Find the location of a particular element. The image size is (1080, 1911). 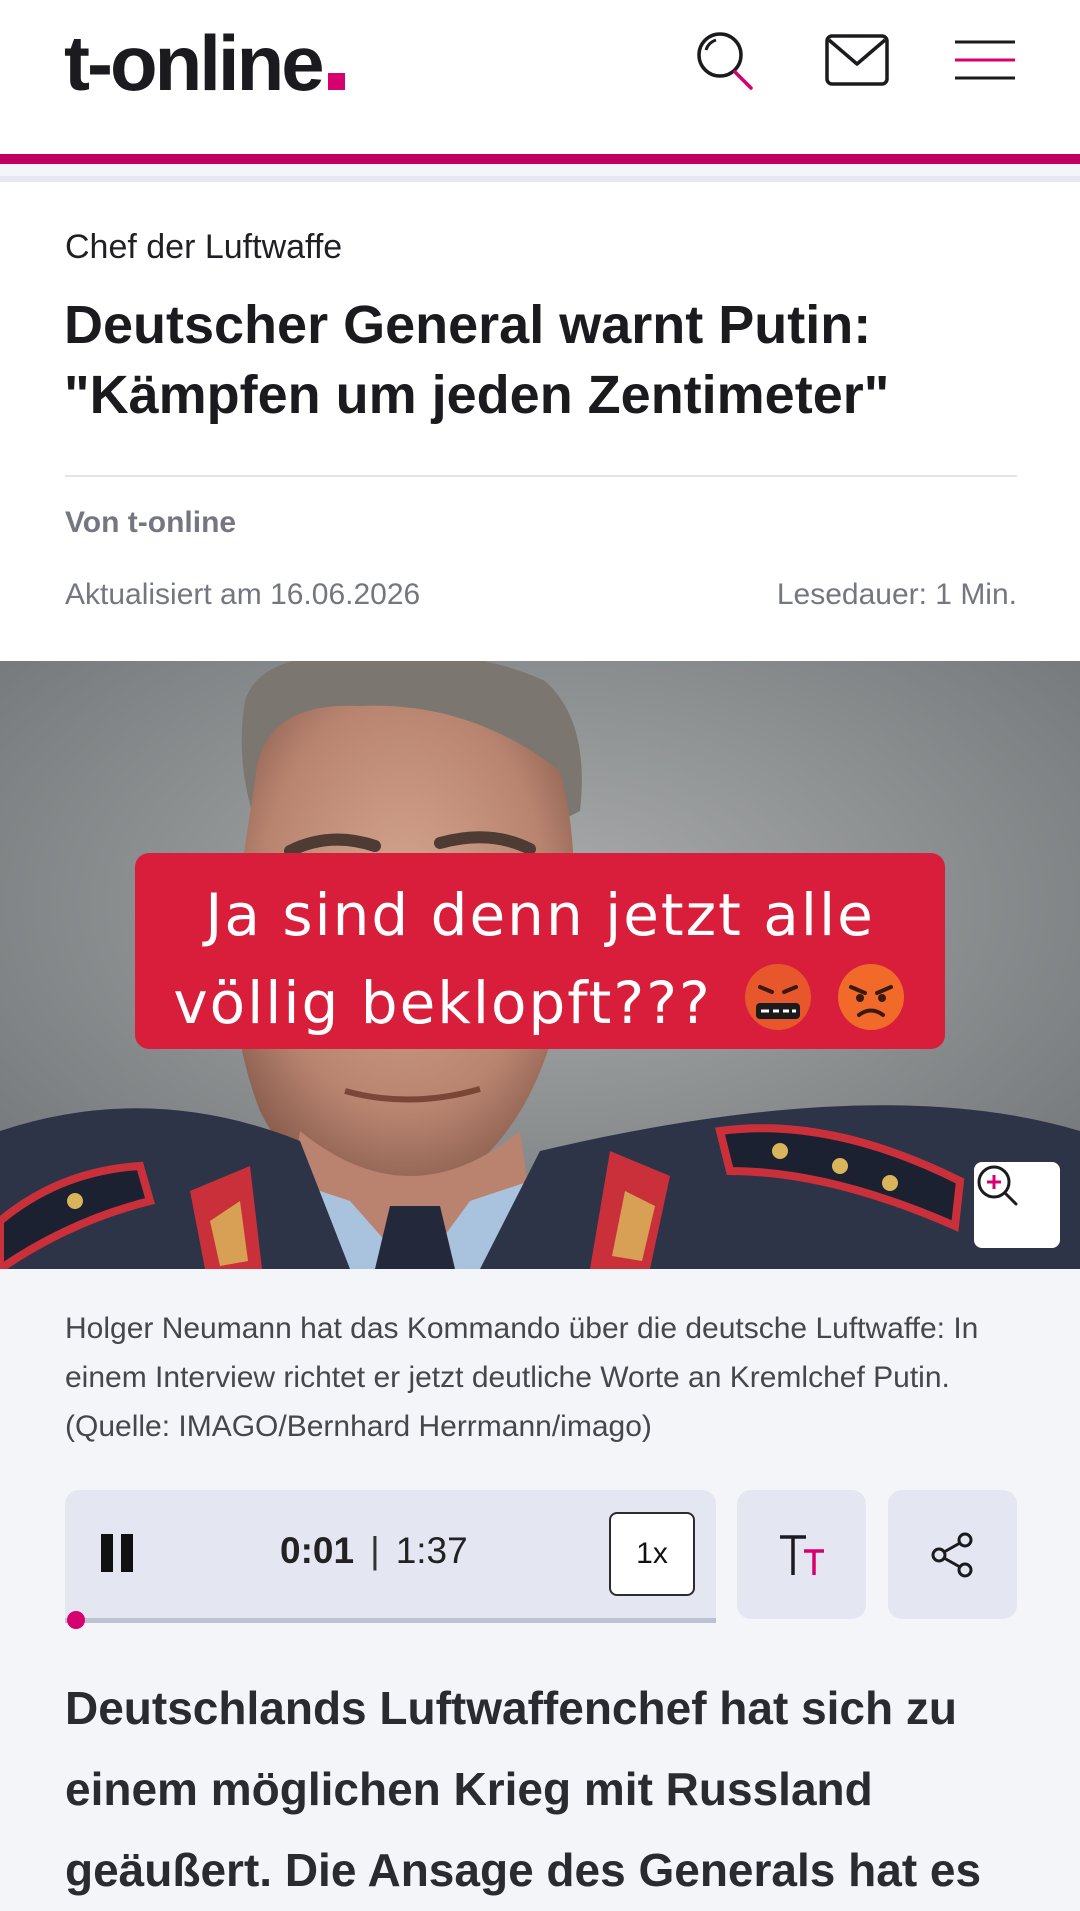

playback-time: 0:01 | 1:37 is located at coordinates (374, 1551).